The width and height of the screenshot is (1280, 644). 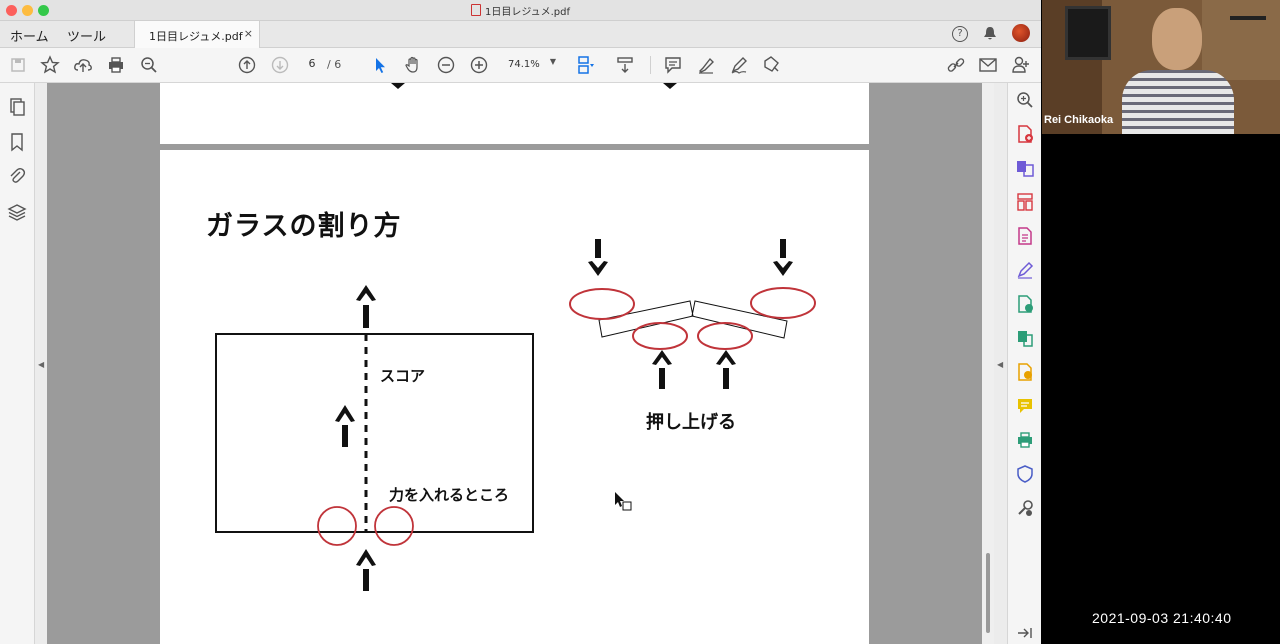 I want to click on more-tools-icon, so click(x=1025, y=508).